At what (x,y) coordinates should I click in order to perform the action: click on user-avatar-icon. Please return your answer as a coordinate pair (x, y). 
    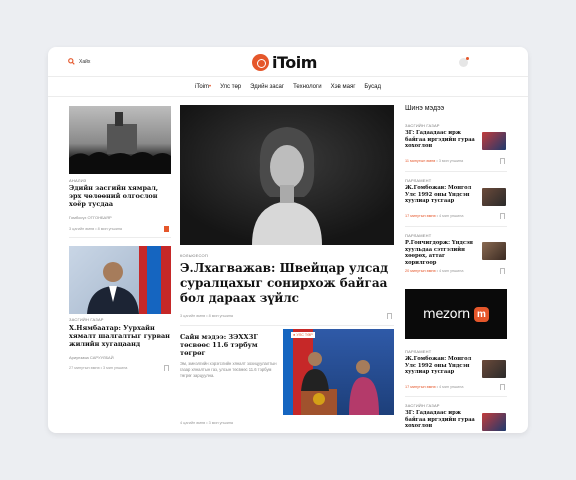
    Looking at the image, I should click on (464, 62).